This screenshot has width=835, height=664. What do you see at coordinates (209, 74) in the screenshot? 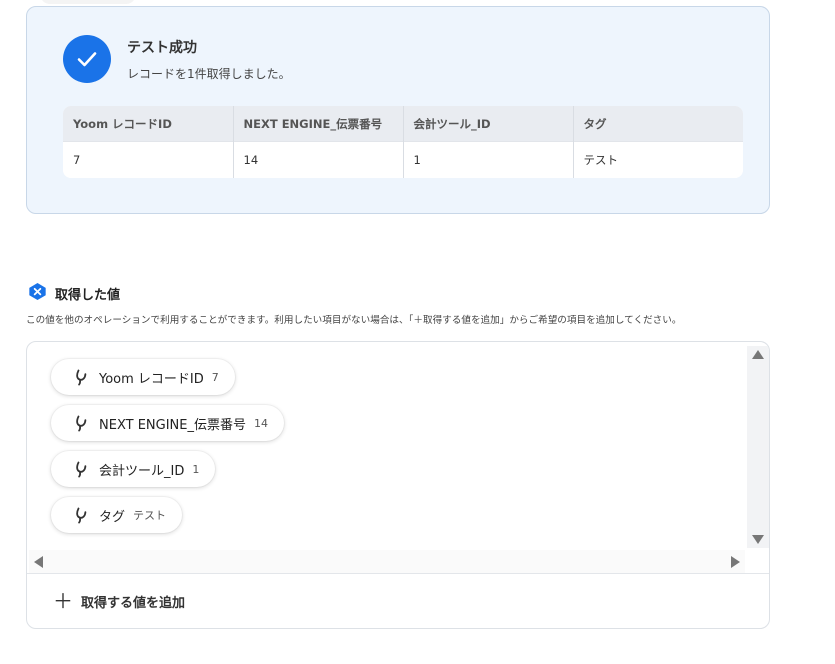
I see `result-subtitle: レコードを1件取得しました。` at bounding box center [209, 74].